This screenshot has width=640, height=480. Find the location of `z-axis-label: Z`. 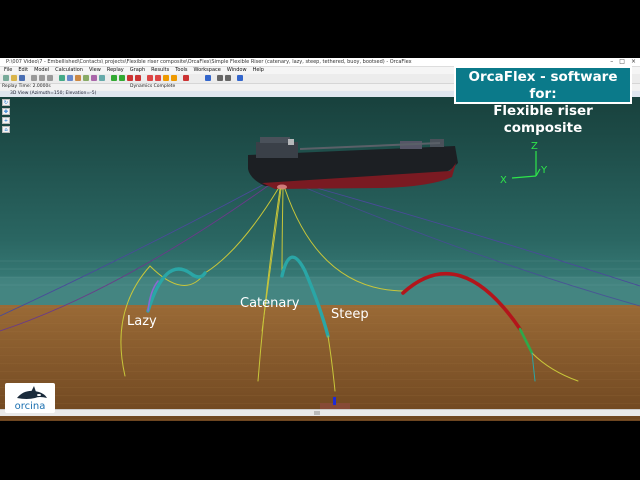

z-axis-label: Z is located at coordinates (534, 146).